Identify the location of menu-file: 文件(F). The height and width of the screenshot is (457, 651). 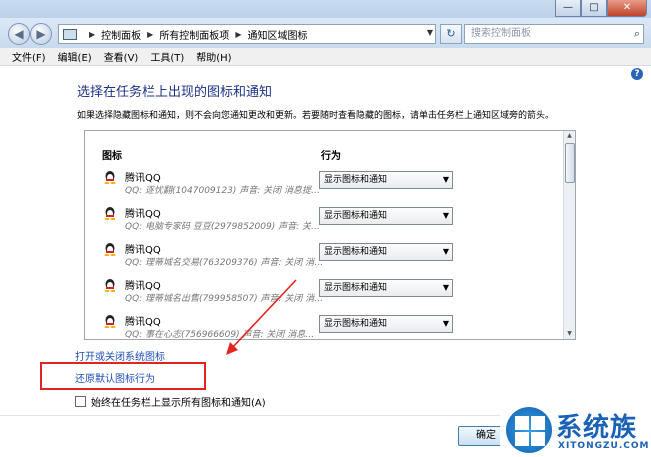
(29, 56).